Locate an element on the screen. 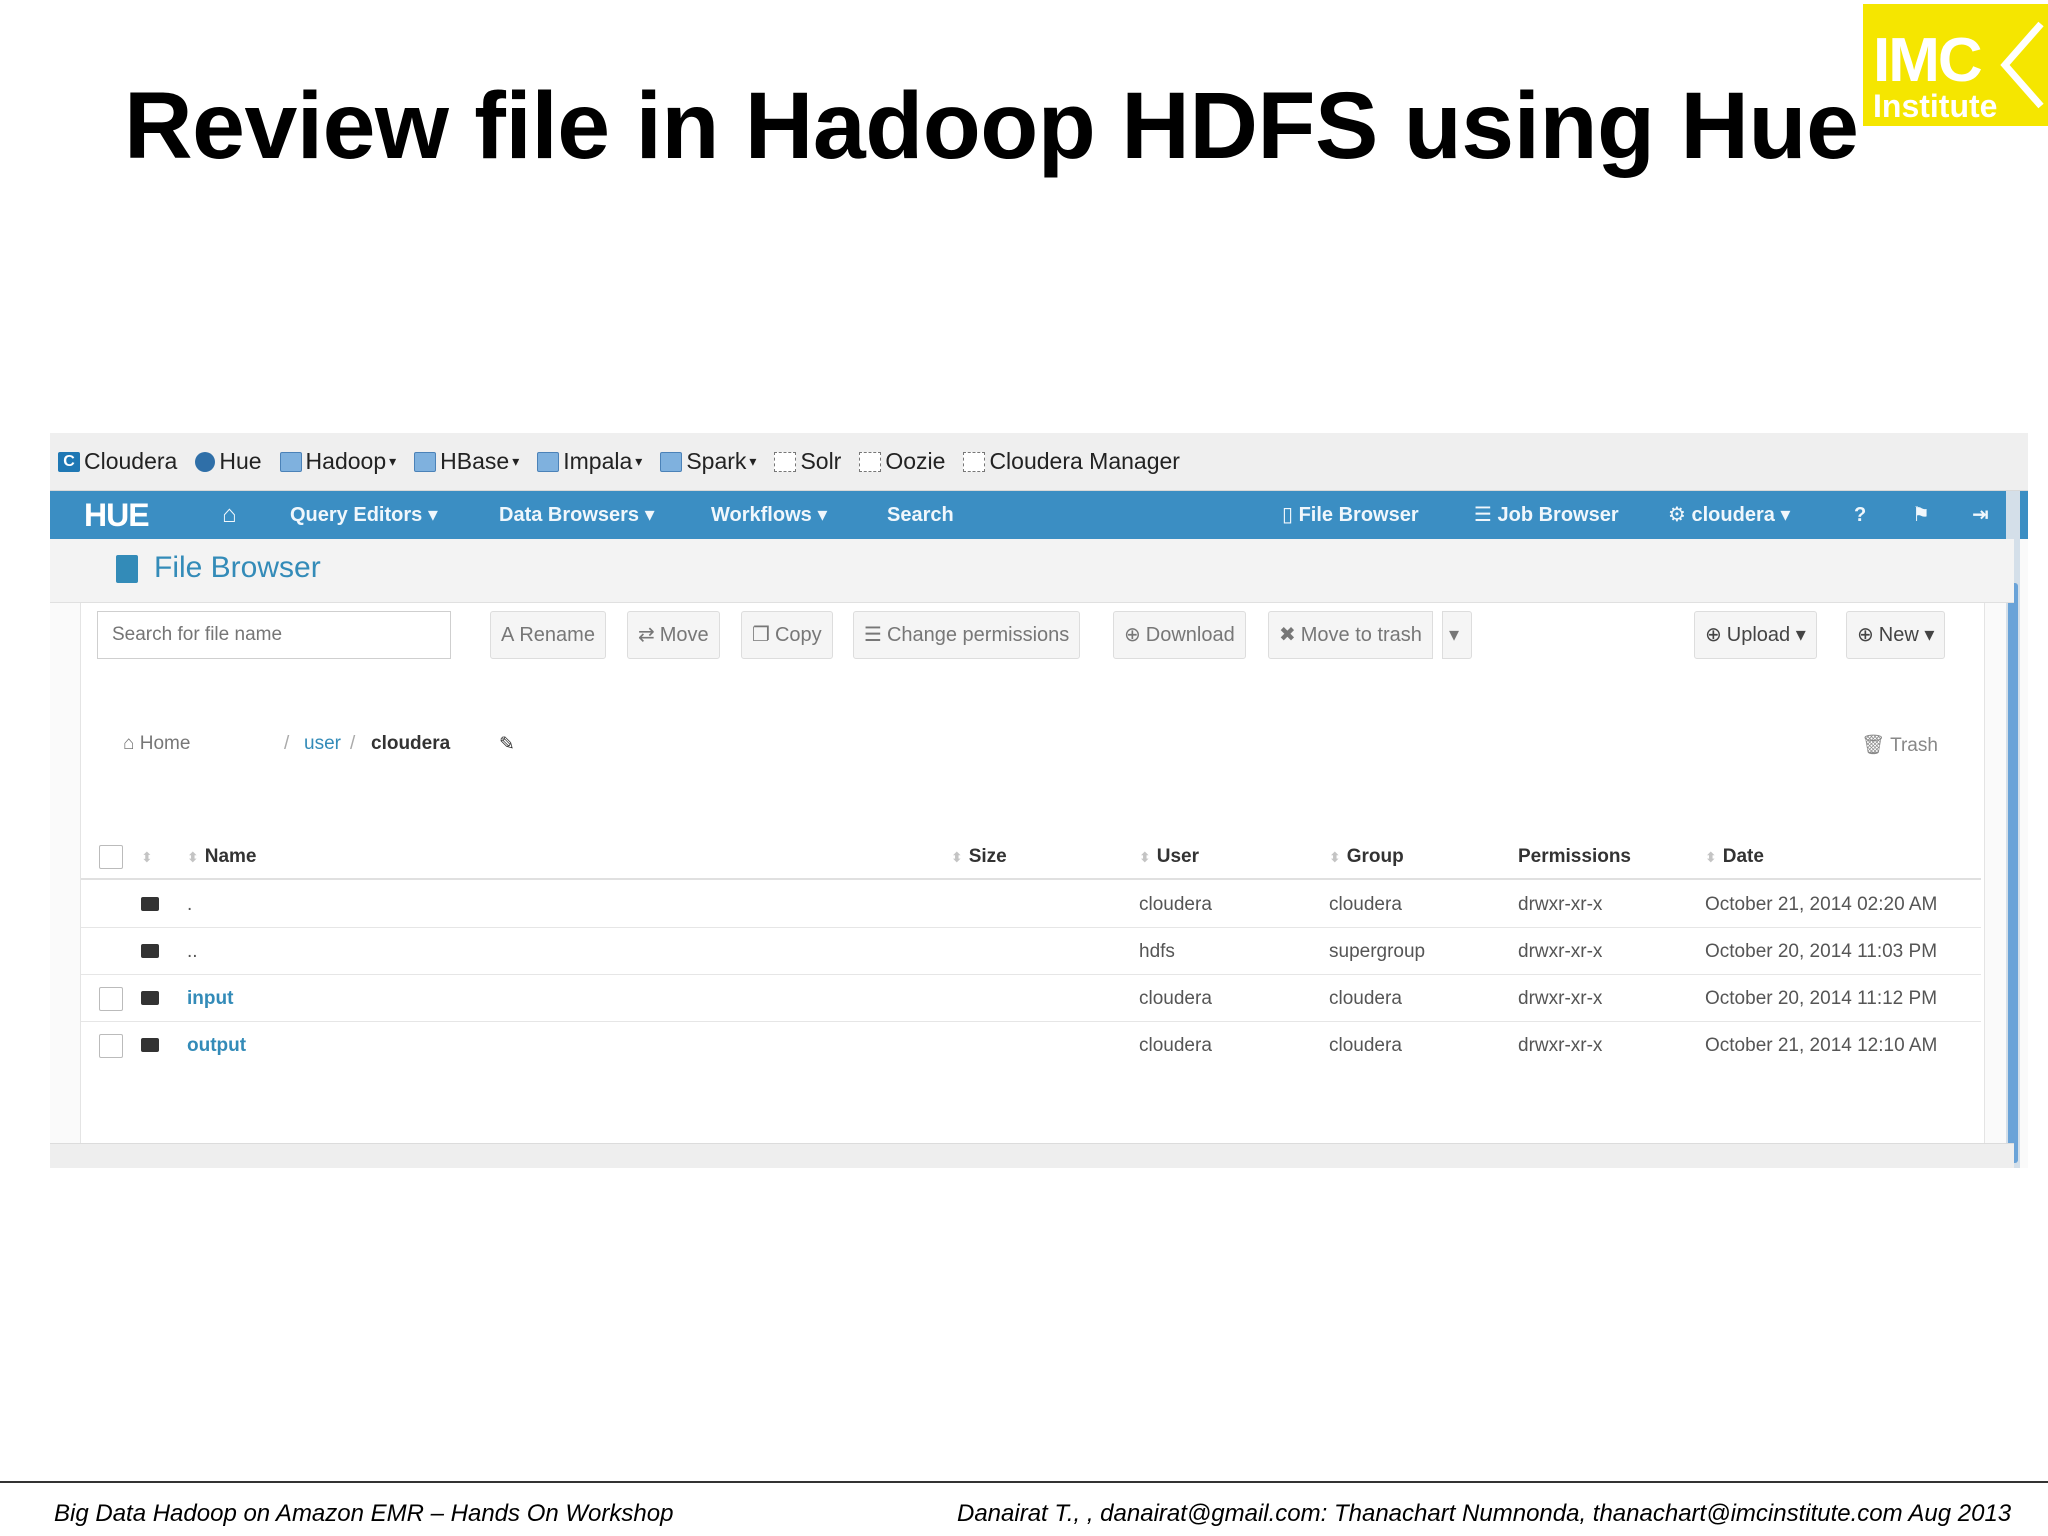 Image resolution: width=2048 pixels, height=1536 pixels. sign-out-icon: ⇥ is located at coordinates (1980, 515).